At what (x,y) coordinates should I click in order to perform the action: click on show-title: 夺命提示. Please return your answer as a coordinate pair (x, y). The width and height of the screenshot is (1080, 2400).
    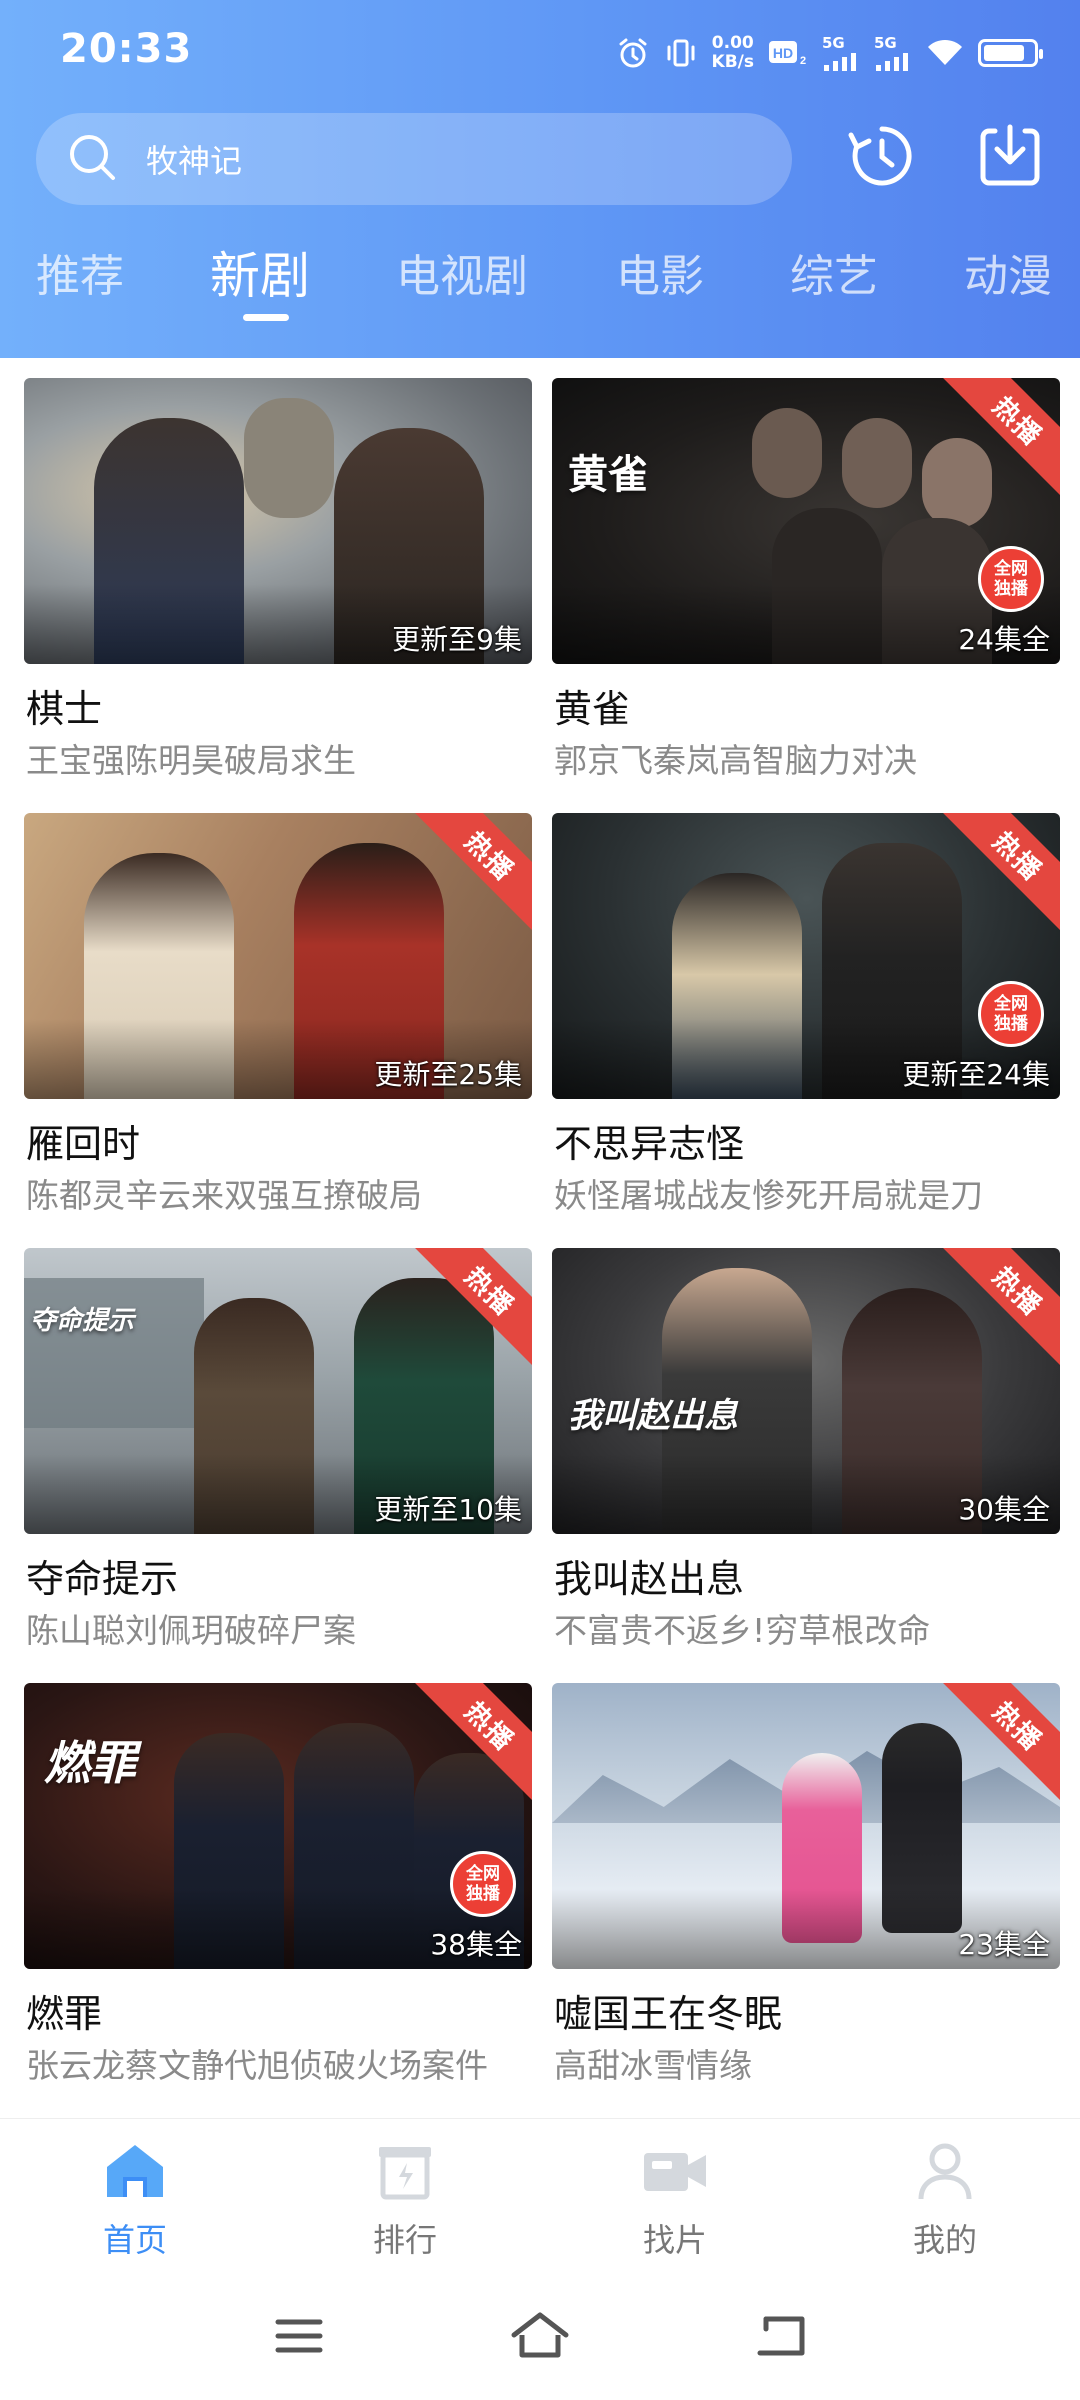
    Looking at the image, I should click on (102, 1579).